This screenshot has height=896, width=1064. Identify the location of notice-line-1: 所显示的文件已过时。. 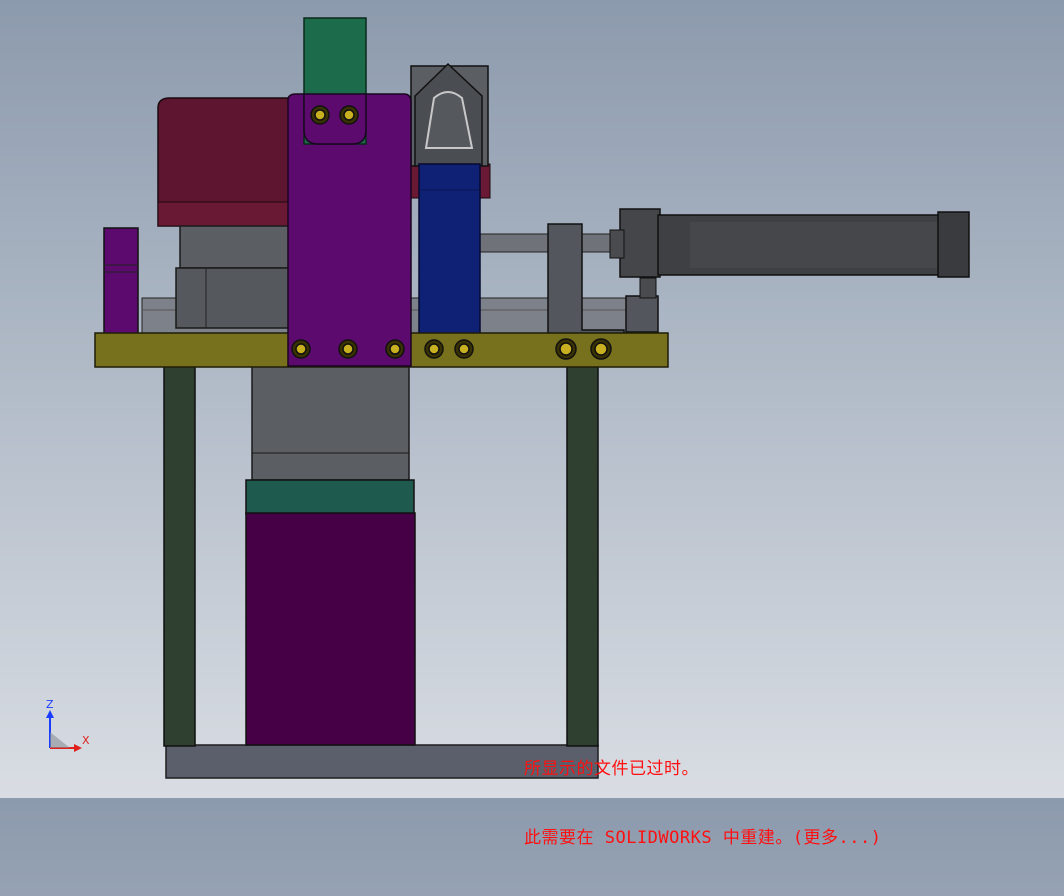
(703, 769).